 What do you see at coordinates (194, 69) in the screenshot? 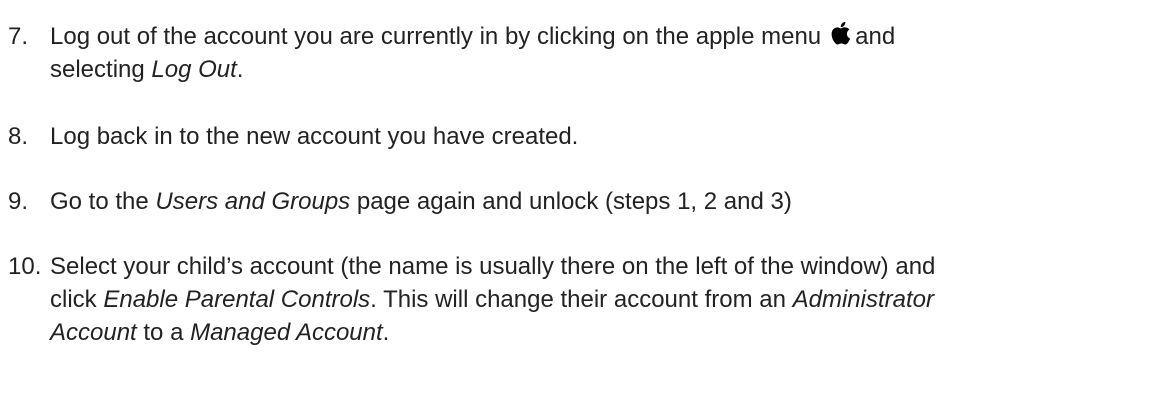
I see `log-out-menu-label: Log Out` at bounding box center [194, 69].